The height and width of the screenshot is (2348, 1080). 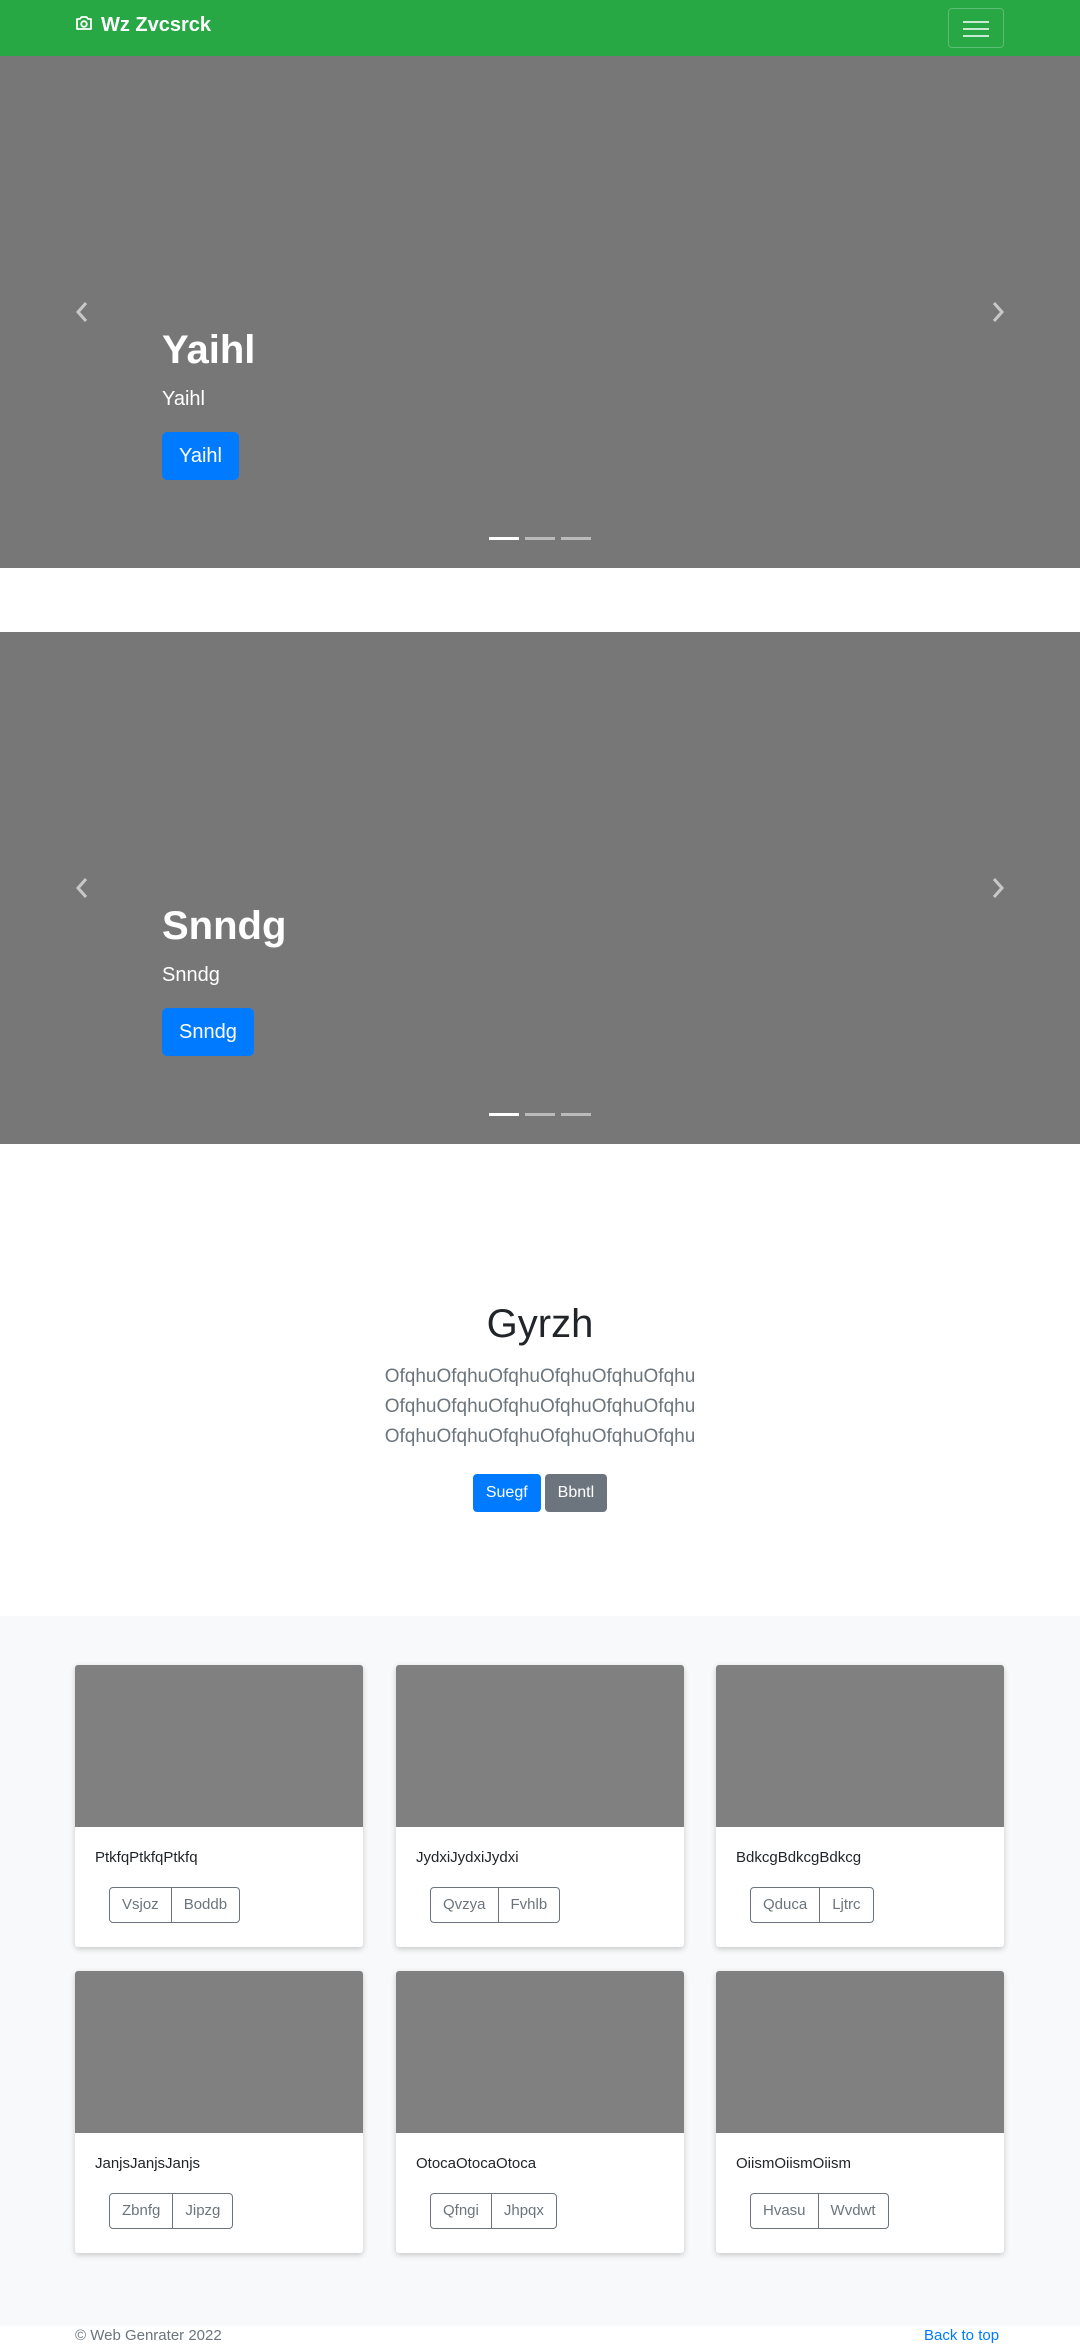 I want to click on album-card: BdkcgBdkcgBdkcg Qduca Ljtrc, so click(x=860, y=1806).